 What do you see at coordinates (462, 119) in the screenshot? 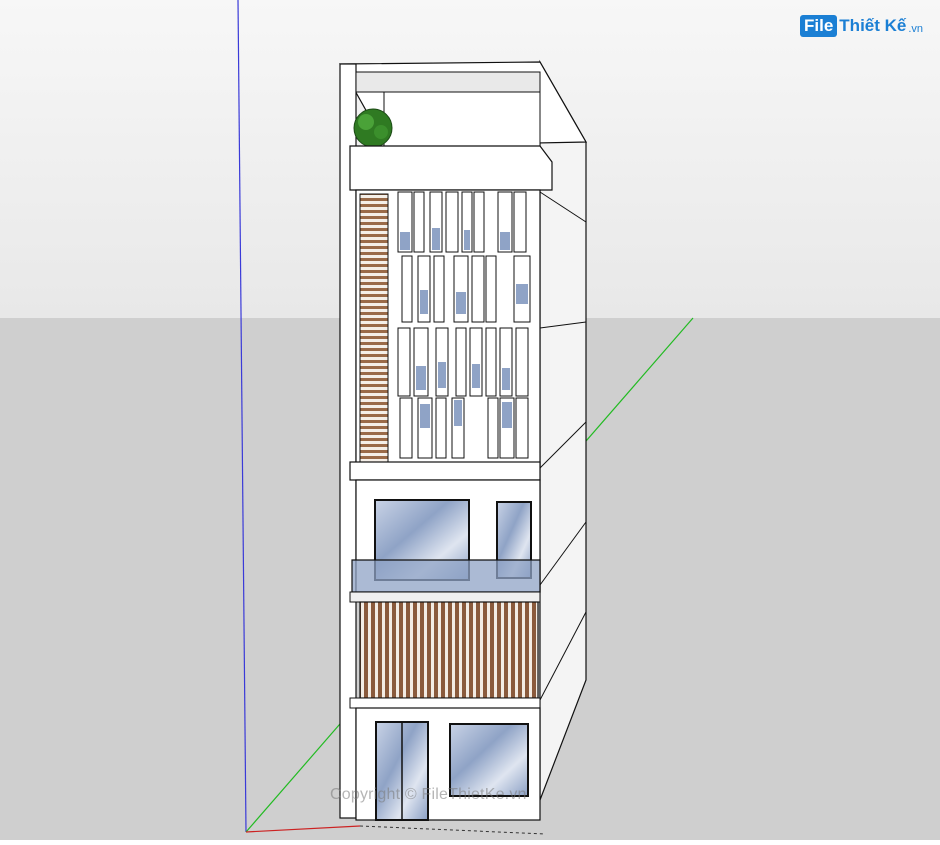
I see `roof-stair-box` at bounding box center [462, 119].